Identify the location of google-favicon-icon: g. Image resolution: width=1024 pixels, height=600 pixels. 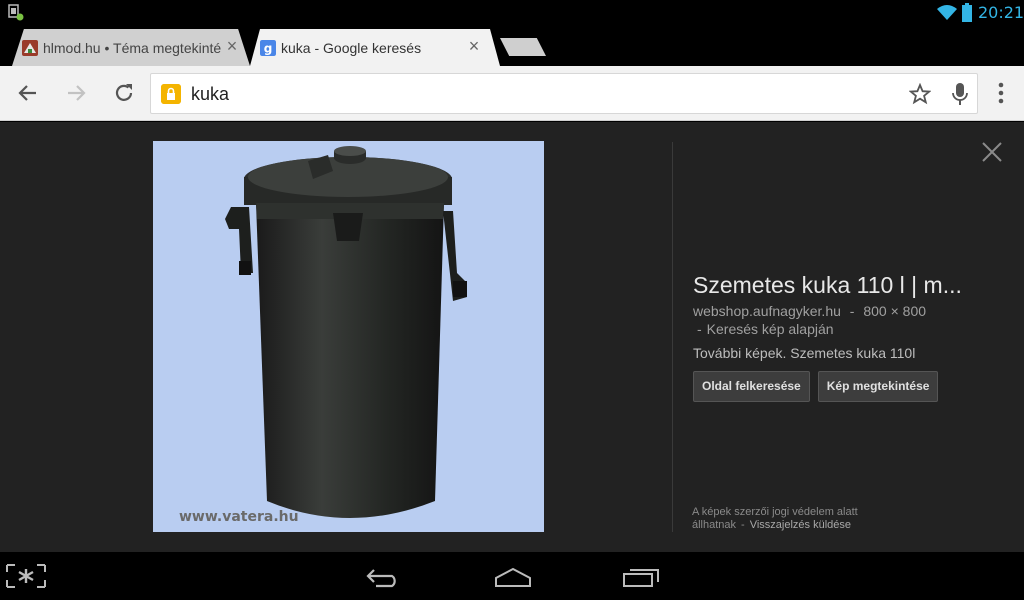
(268, 48).